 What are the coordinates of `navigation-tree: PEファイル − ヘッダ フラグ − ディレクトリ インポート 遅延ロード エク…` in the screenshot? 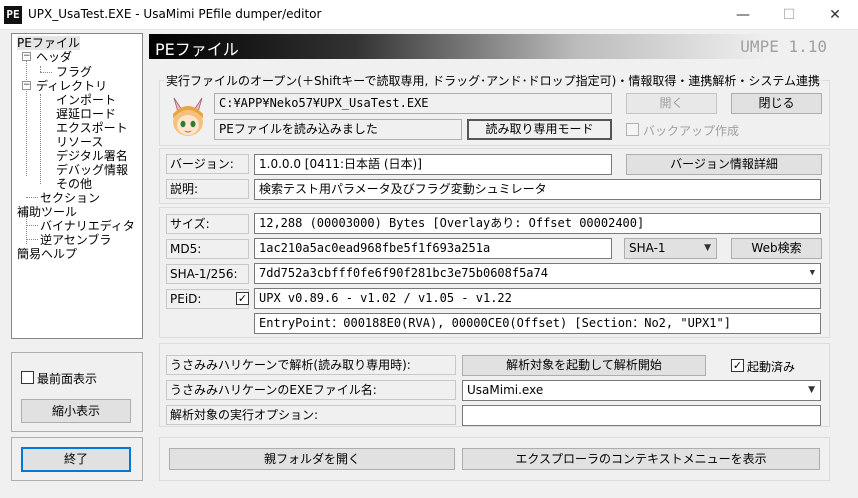 It's located at (77, 186).